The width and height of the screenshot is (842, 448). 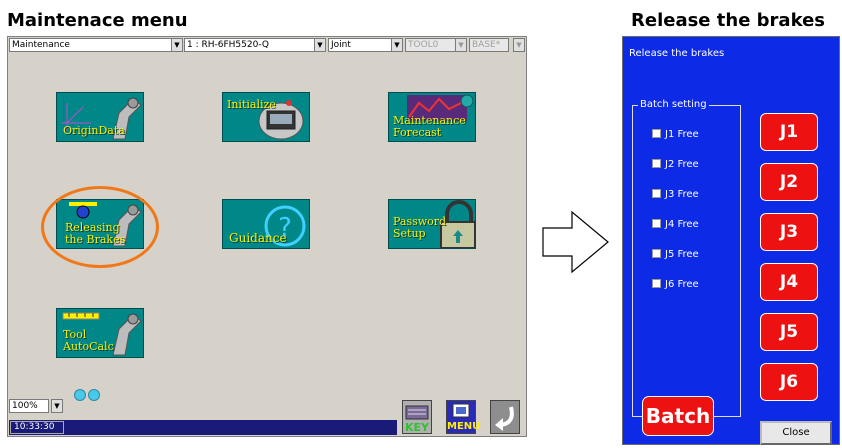 I want to click on tool-select-dropdown-icon: ▼, so click(x=461, y=45).